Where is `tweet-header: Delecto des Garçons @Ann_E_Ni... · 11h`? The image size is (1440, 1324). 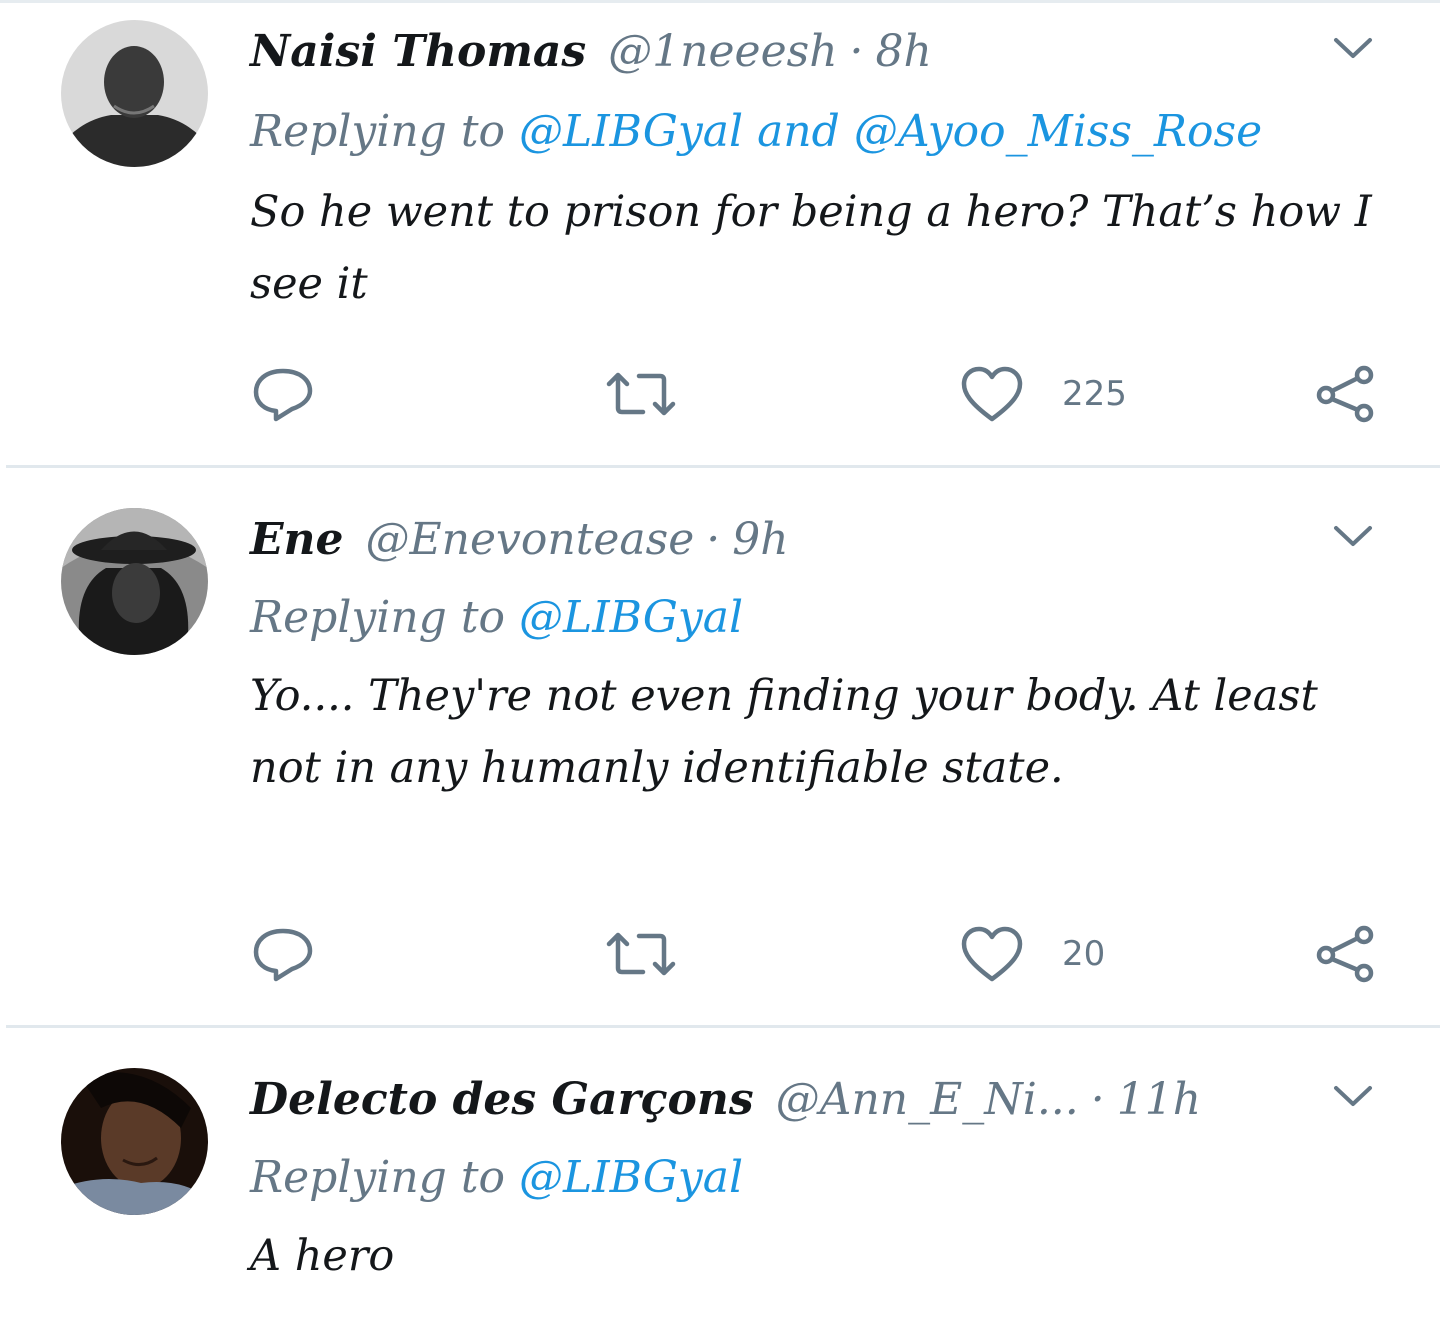
tweet-header: Delecto des Garçons @Ann_E_Ni... · 11h is located at coordinates (725, 1100).